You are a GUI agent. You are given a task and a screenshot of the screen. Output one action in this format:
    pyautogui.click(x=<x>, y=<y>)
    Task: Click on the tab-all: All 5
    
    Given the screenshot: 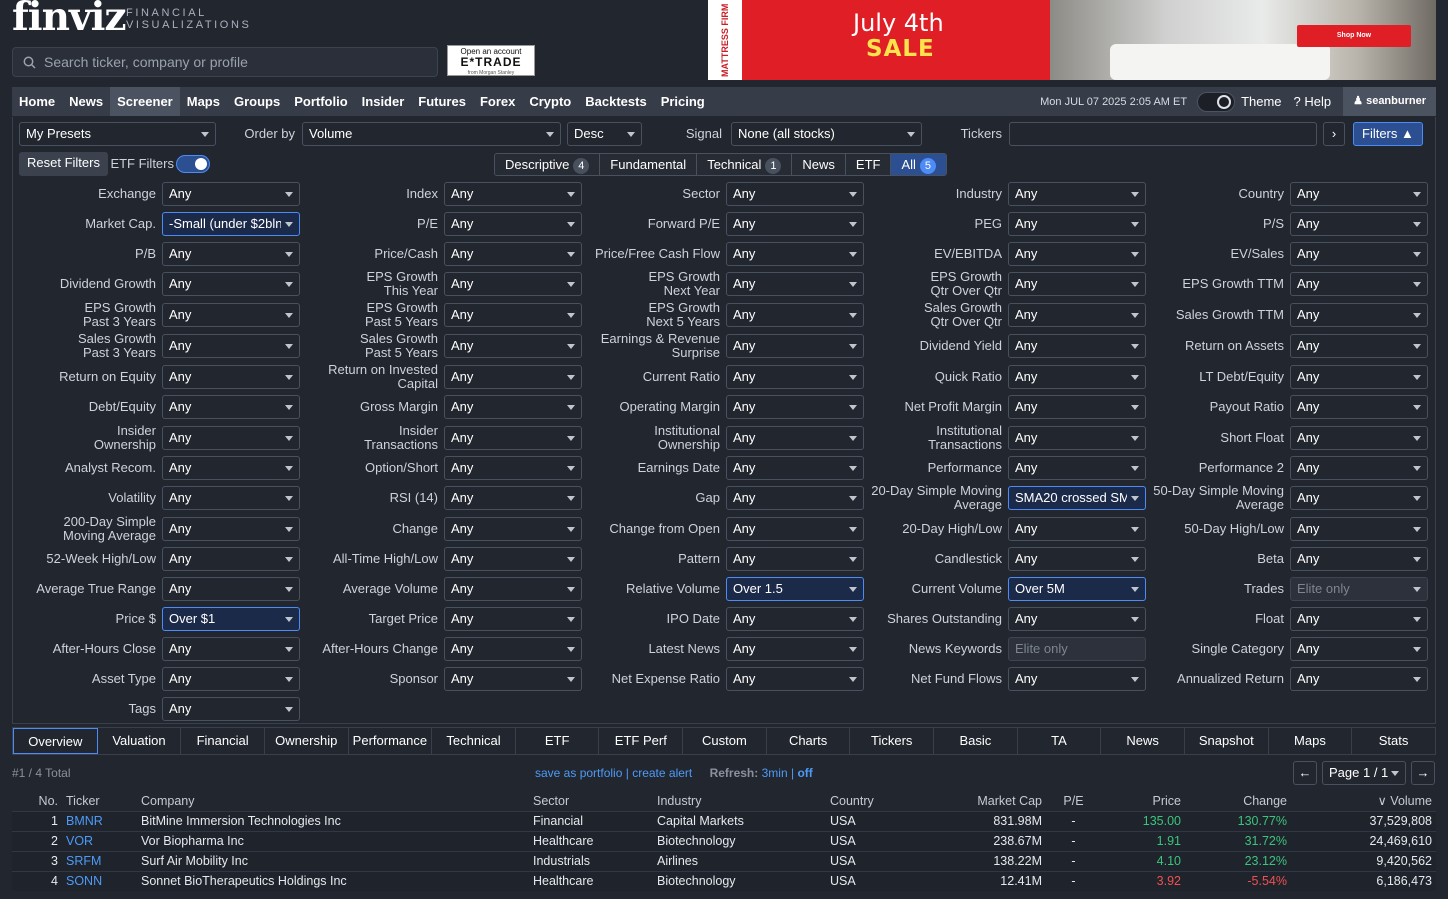 What is the action you would take?
    pyautogui.click(x=918, y=164)
    